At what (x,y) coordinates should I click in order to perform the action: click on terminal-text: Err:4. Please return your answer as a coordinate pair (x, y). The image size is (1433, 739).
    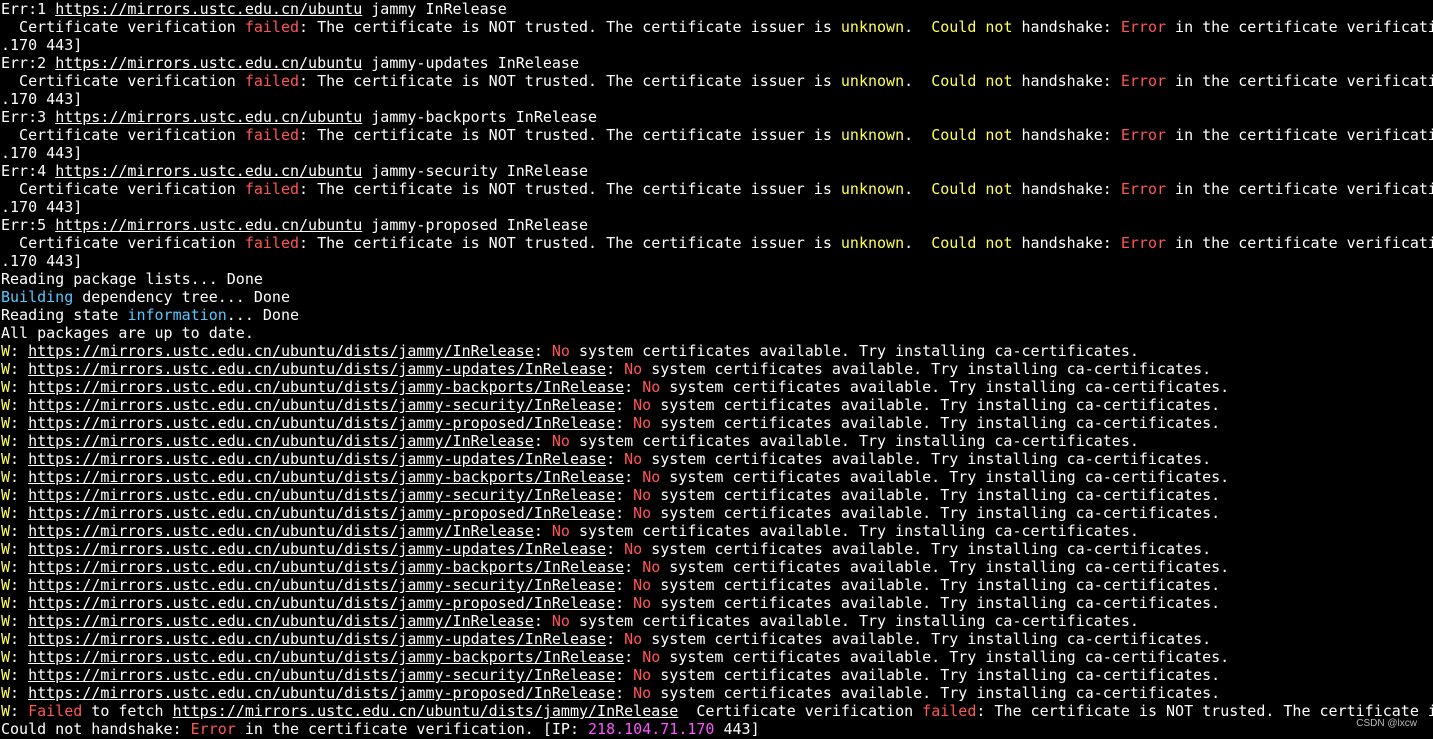
    Looking at the image, I should click on (28, 171).